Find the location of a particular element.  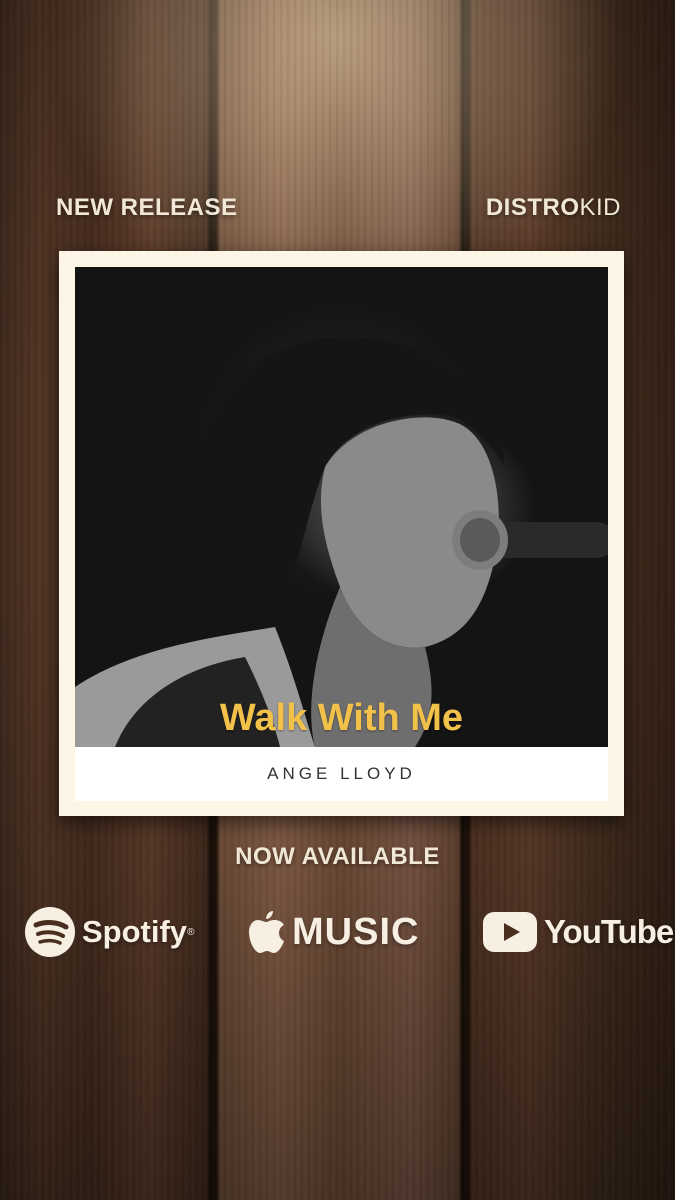

artist-bar: ANGE LLOYD is located at coordinates (341, 774).